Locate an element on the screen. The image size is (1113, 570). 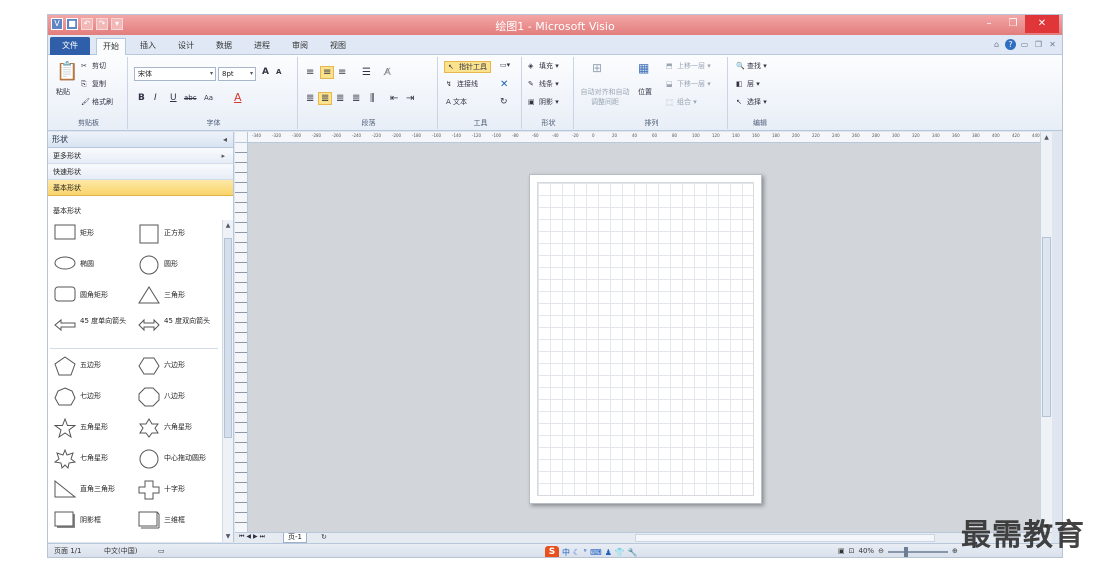
sogou-logo-icon: S is located at coordinates (552, 551).